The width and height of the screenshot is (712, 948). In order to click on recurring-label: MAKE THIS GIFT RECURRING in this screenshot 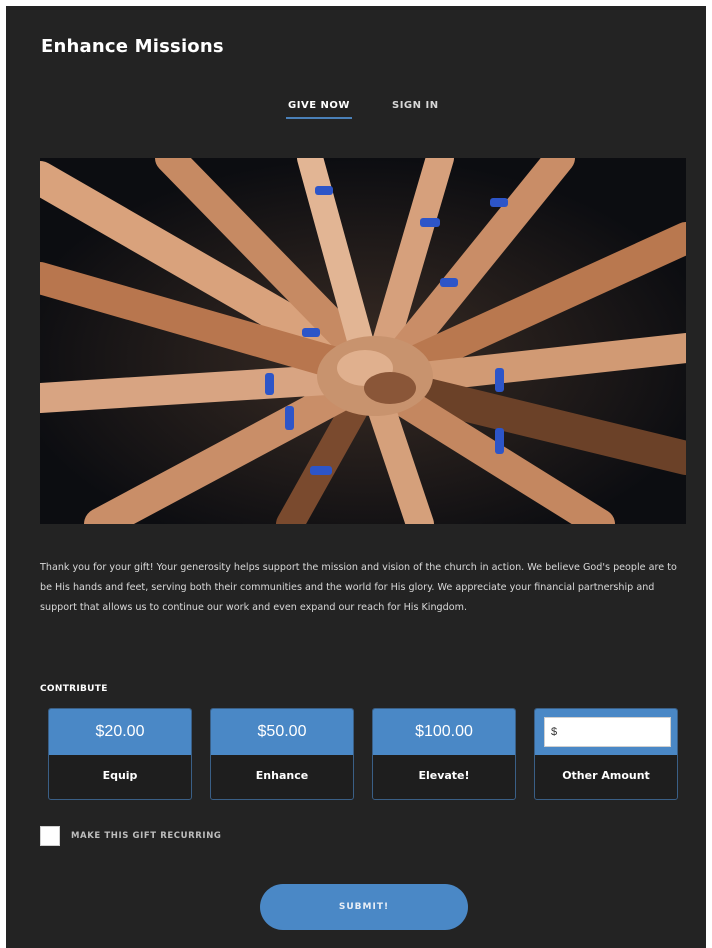, I will do `click(146, 836)`.